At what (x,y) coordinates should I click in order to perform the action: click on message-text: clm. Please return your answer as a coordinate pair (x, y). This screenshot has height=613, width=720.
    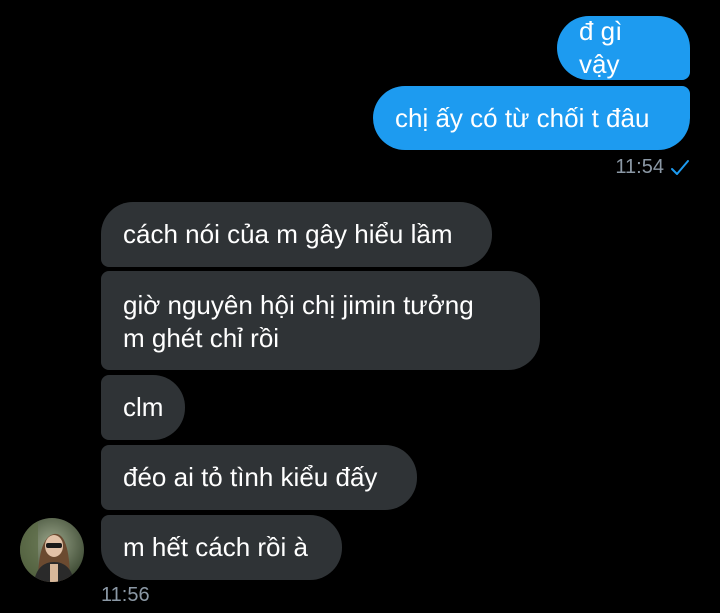
    Looking at the image, I should click on (143, 407).